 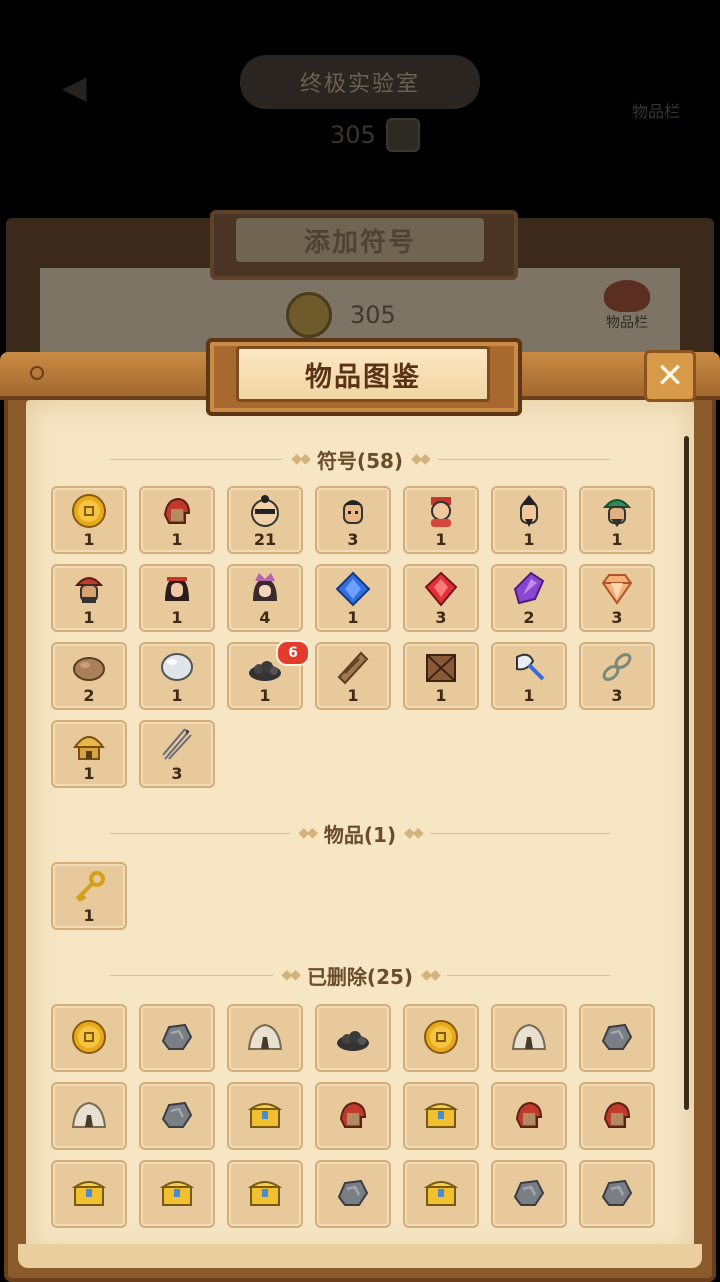 I want to click on bg-bag-label: 物品栏, so click(x=627, y=323).